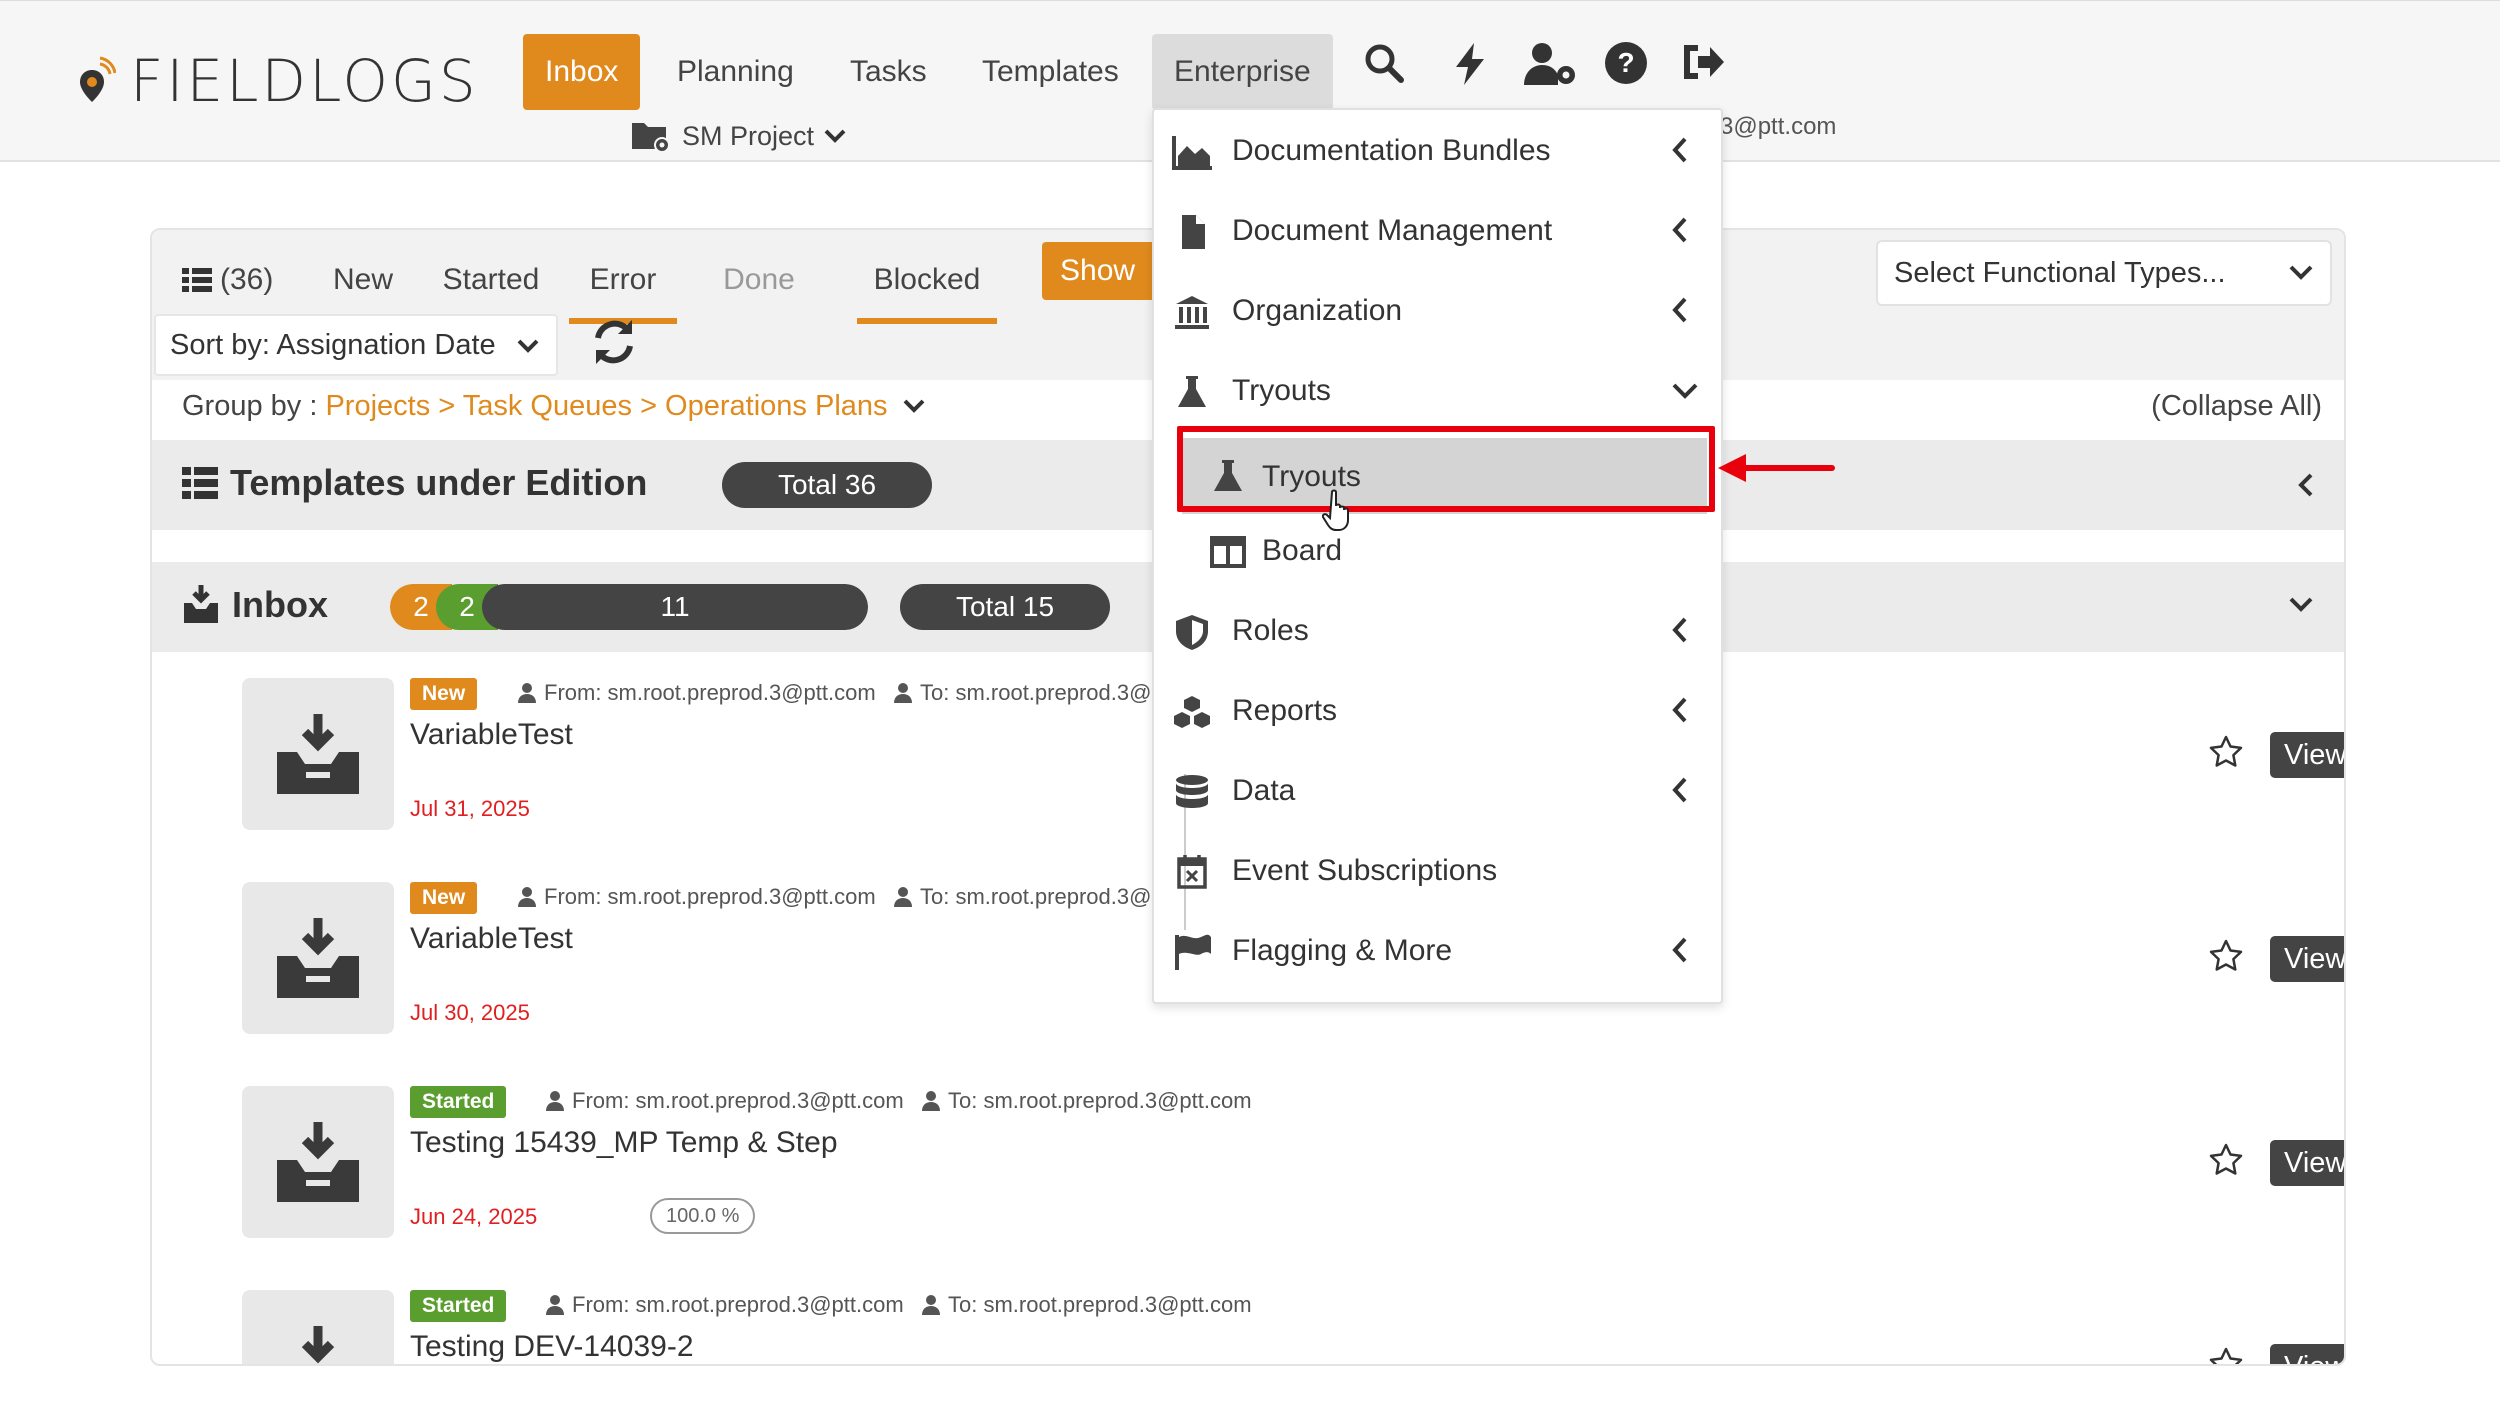  I want to click on logout-icon, so click(1705, 66).